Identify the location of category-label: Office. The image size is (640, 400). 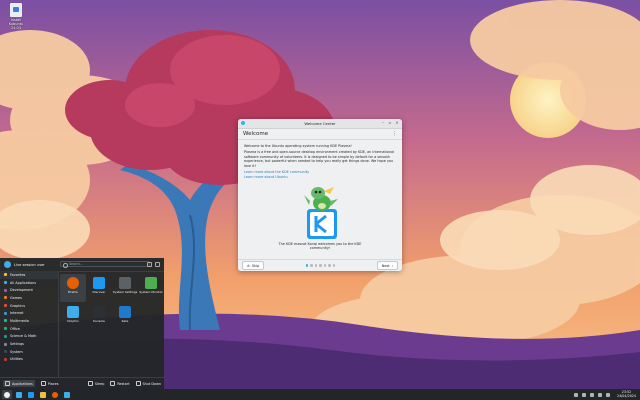
(15, 328).